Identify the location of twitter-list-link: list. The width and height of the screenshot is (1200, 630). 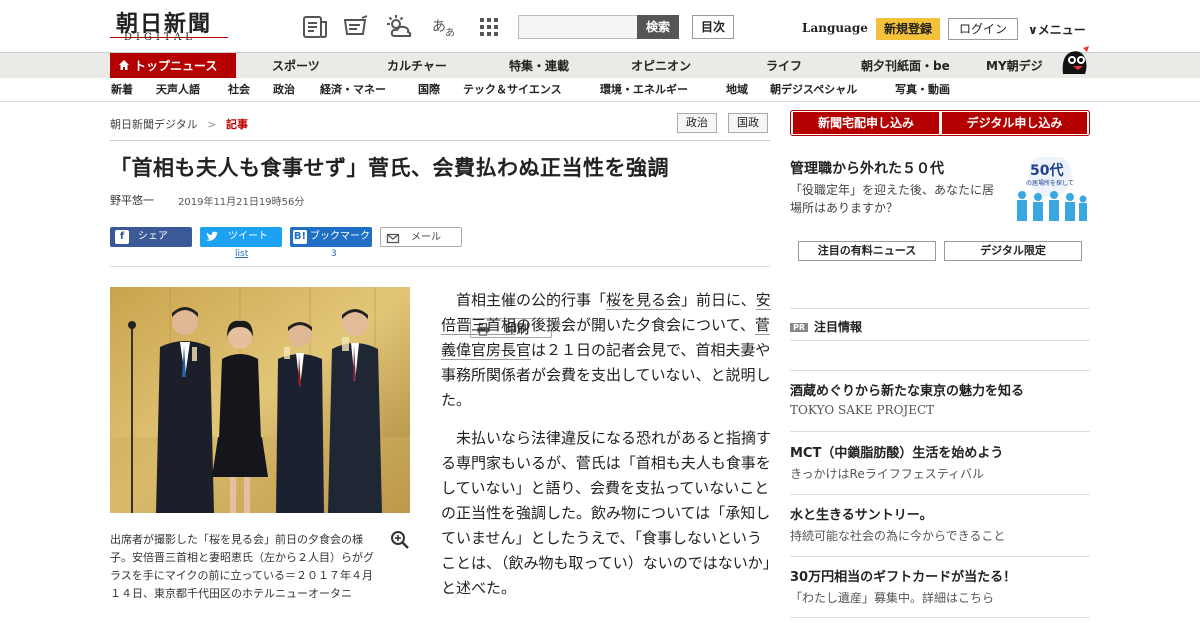
(241, 254).